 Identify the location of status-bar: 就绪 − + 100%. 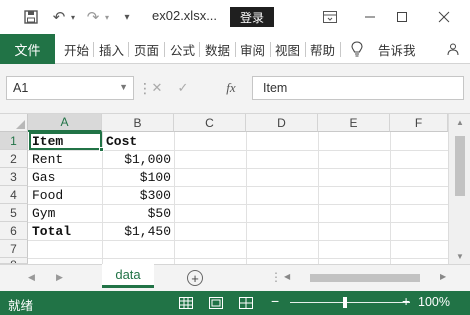
(235, 303).